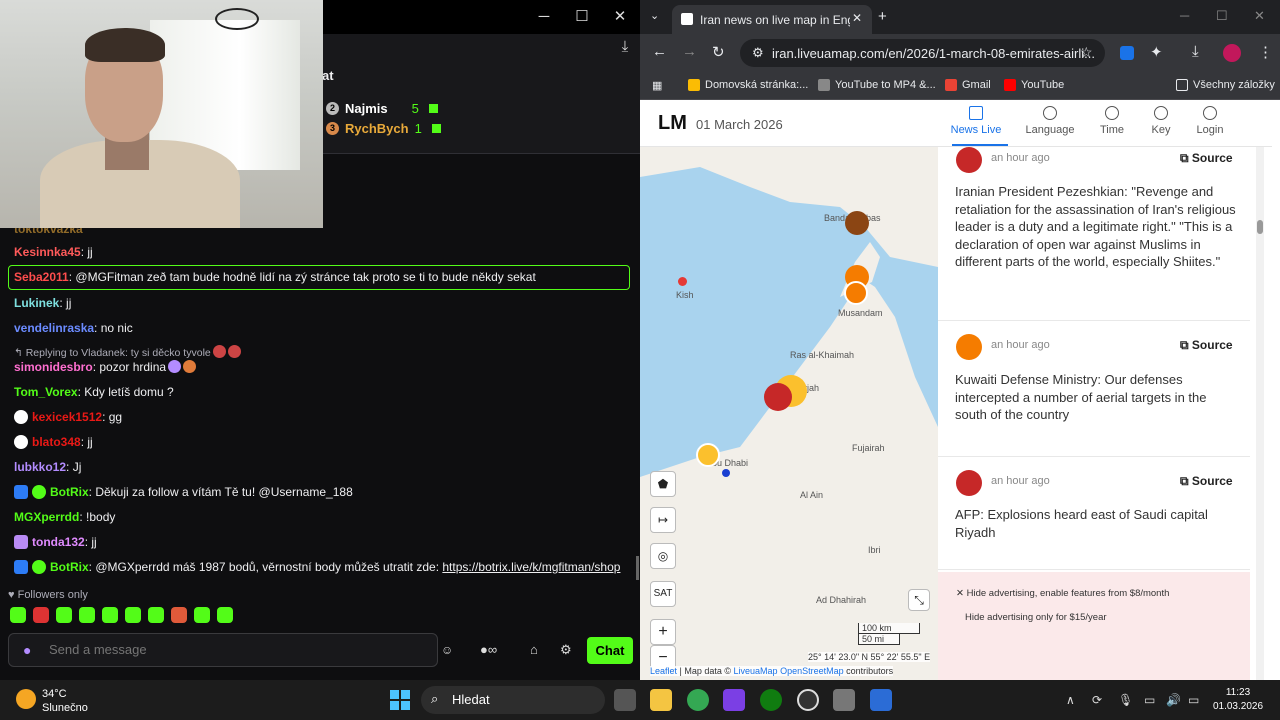 This screenshot has height=720, width=1280. What do you see at coordinates (718, 52) in the screenshot?
I see `reload-icon: ↻` at bounding box center [718, 52].